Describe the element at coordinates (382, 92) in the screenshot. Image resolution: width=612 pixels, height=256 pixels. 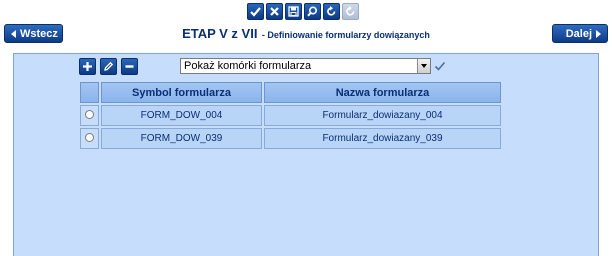
I see `column-header-name: Nazwa formularza` at that location.